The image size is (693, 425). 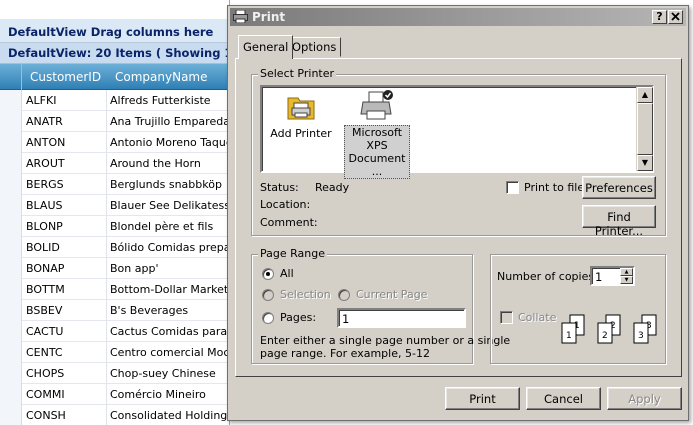 What do you see at coordinates (160, 100) in the screenshot?
I see `cell-companyname: Alfreds Futterkiste` at bounding box center [160, 100].